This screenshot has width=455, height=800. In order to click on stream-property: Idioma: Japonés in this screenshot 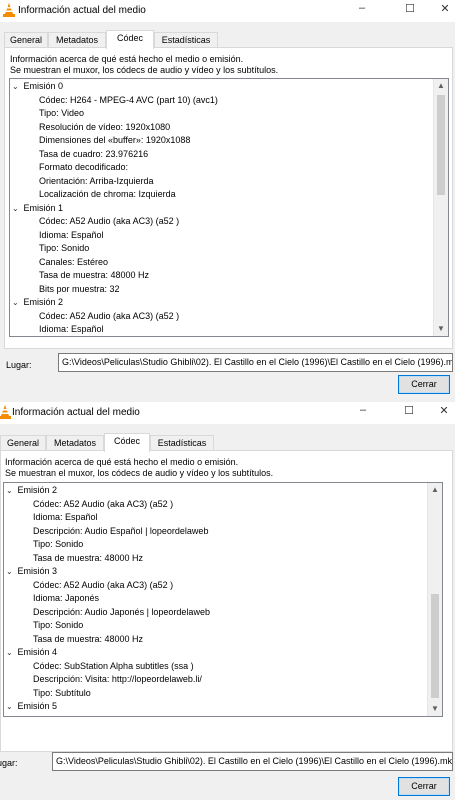, I will do `click(66, 598)`.